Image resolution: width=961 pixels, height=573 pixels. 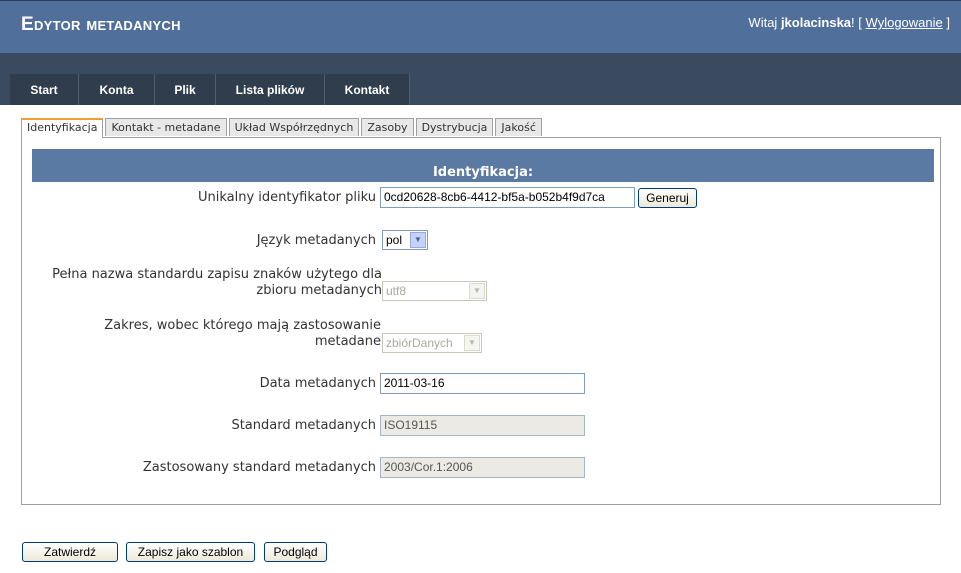 I want to click on language-value: pol, so click(x=394, y=240).